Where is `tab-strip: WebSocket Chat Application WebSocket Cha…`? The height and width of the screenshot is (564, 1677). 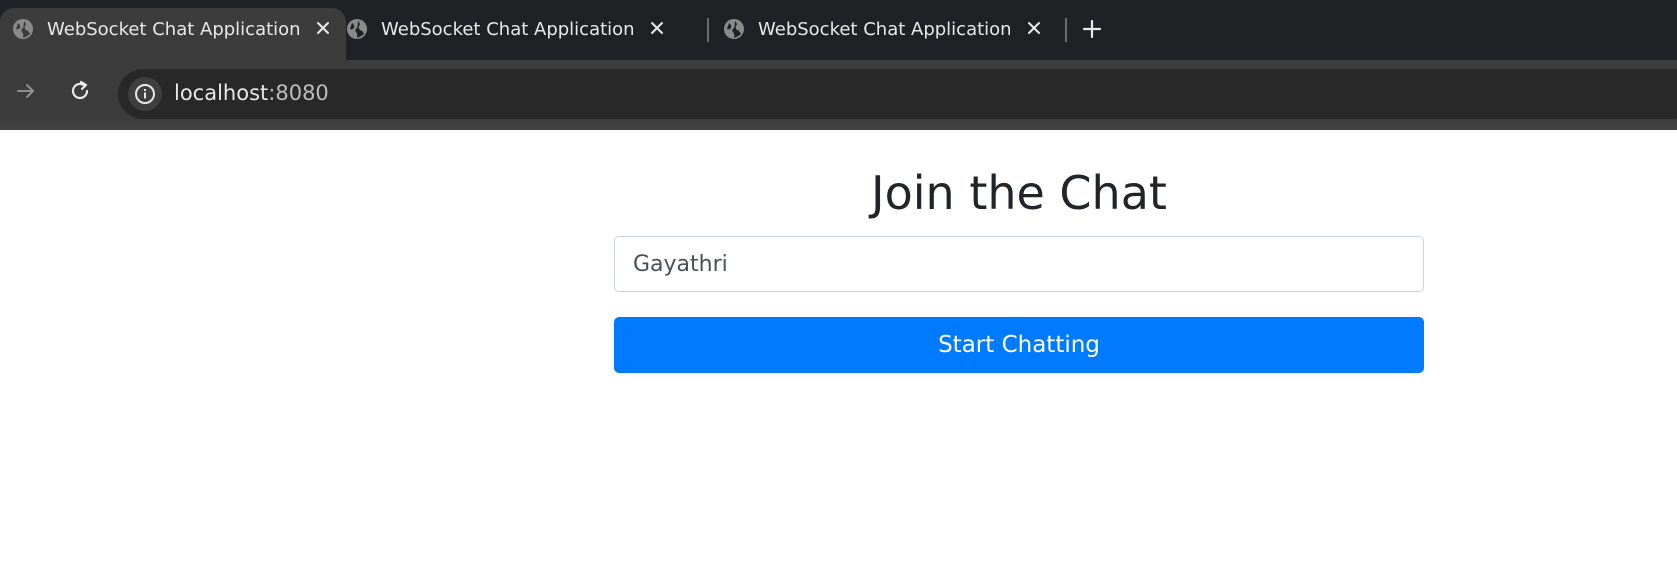
tab-strip: WebSocket Chat Application WebSocket Cha… is located at coordinates (838, 30).